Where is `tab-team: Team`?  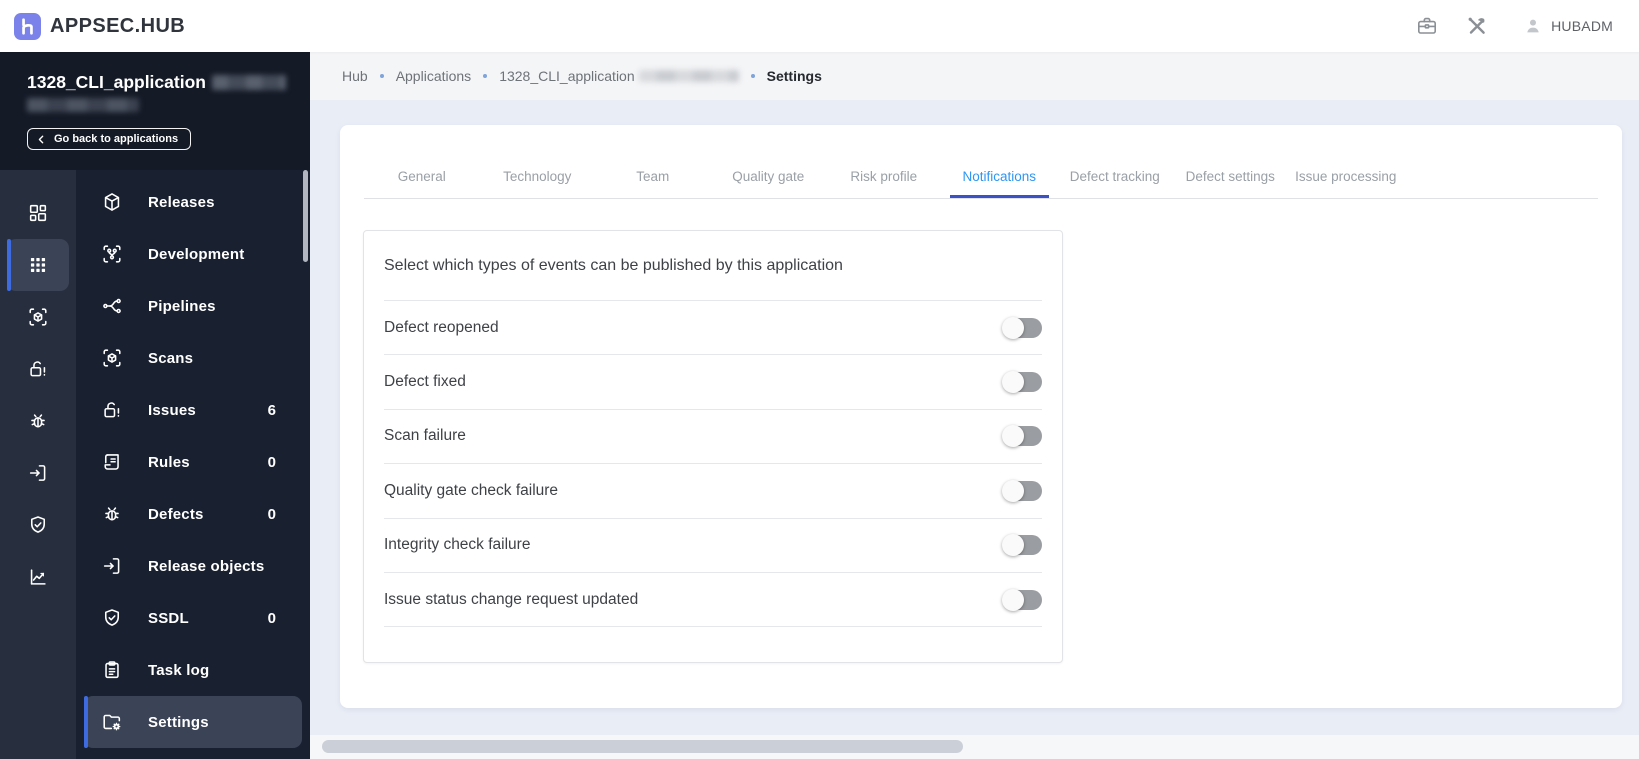 tab-team: Team is located at coordinates (653, 176).